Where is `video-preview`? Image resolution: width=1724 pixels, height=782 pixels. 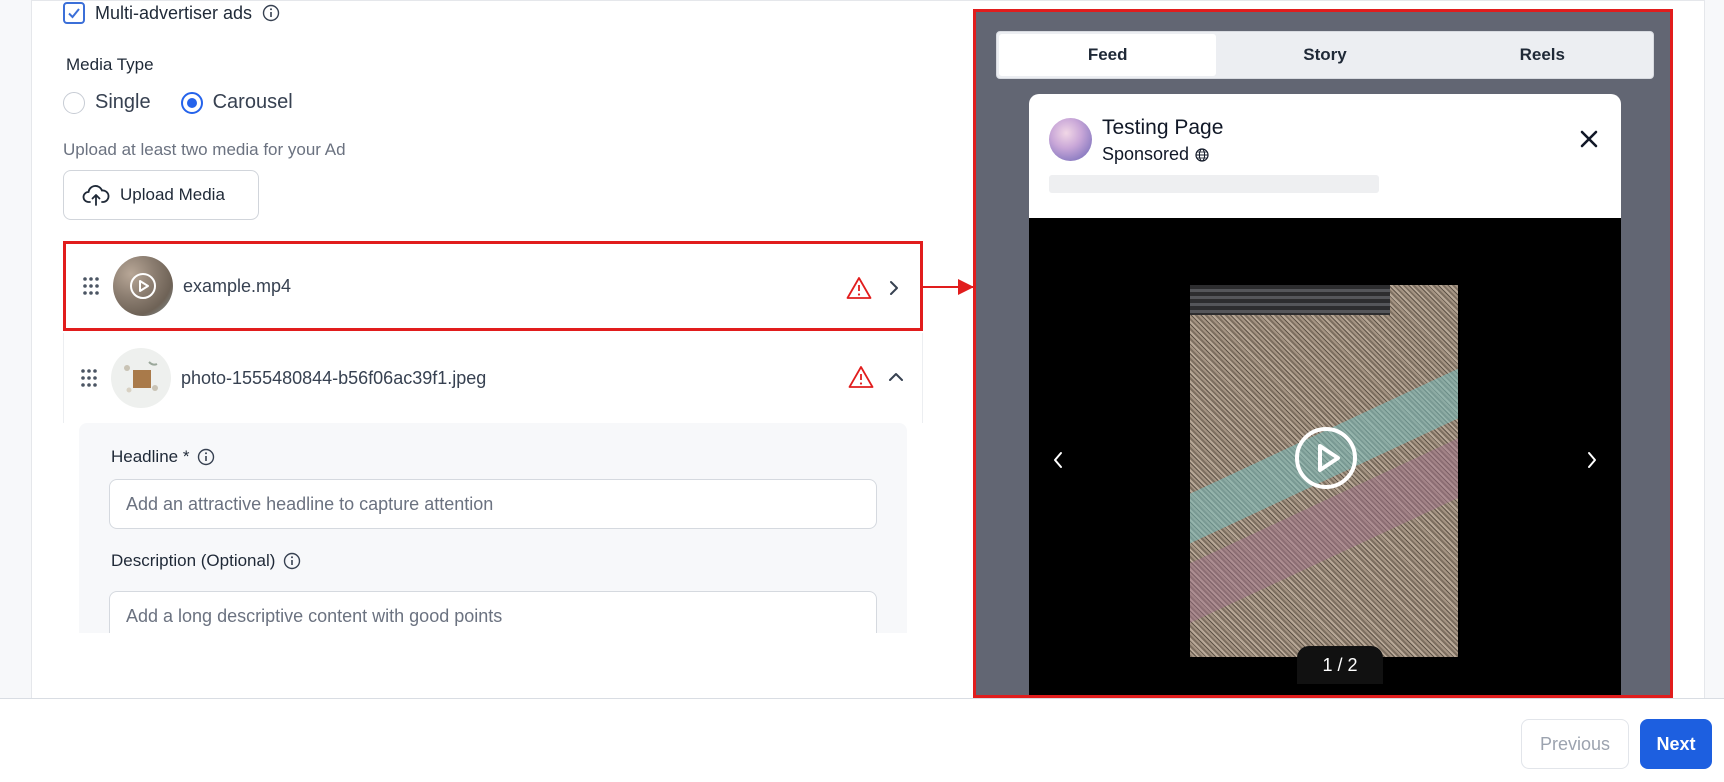
video-preview is located at coordinates (1324, 471).